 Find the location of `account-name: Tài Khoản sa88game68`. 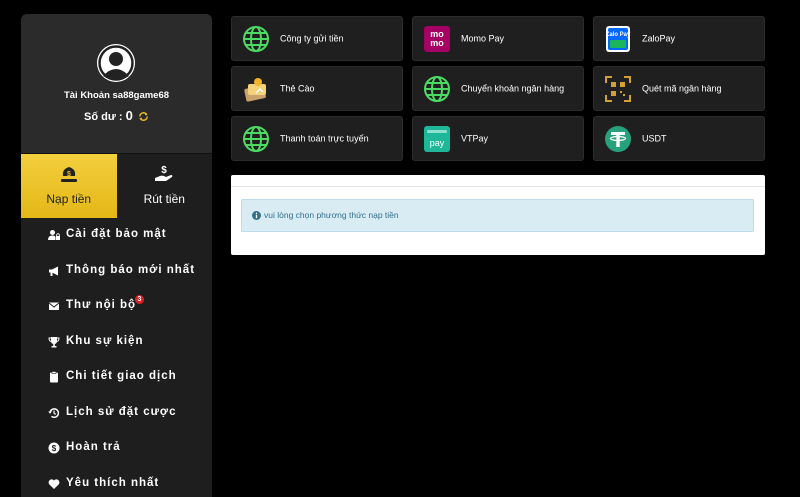

account-name: Tài Khoản sa88game68 is located at coordinates (116, 95).